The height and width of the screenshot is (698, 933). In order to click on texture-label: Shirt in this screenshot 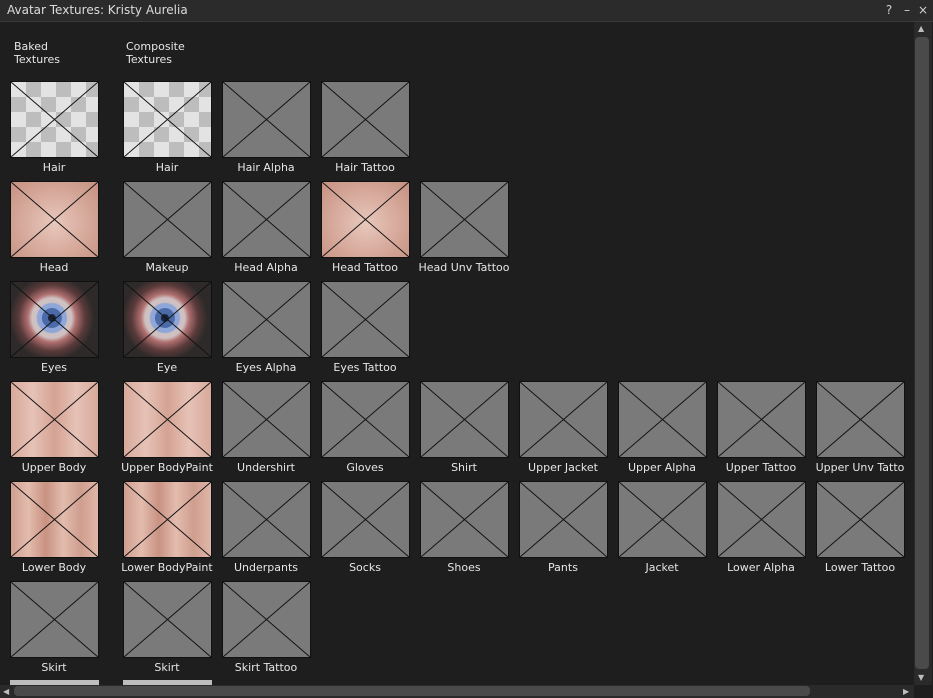, I will do `click(464, 467)`.